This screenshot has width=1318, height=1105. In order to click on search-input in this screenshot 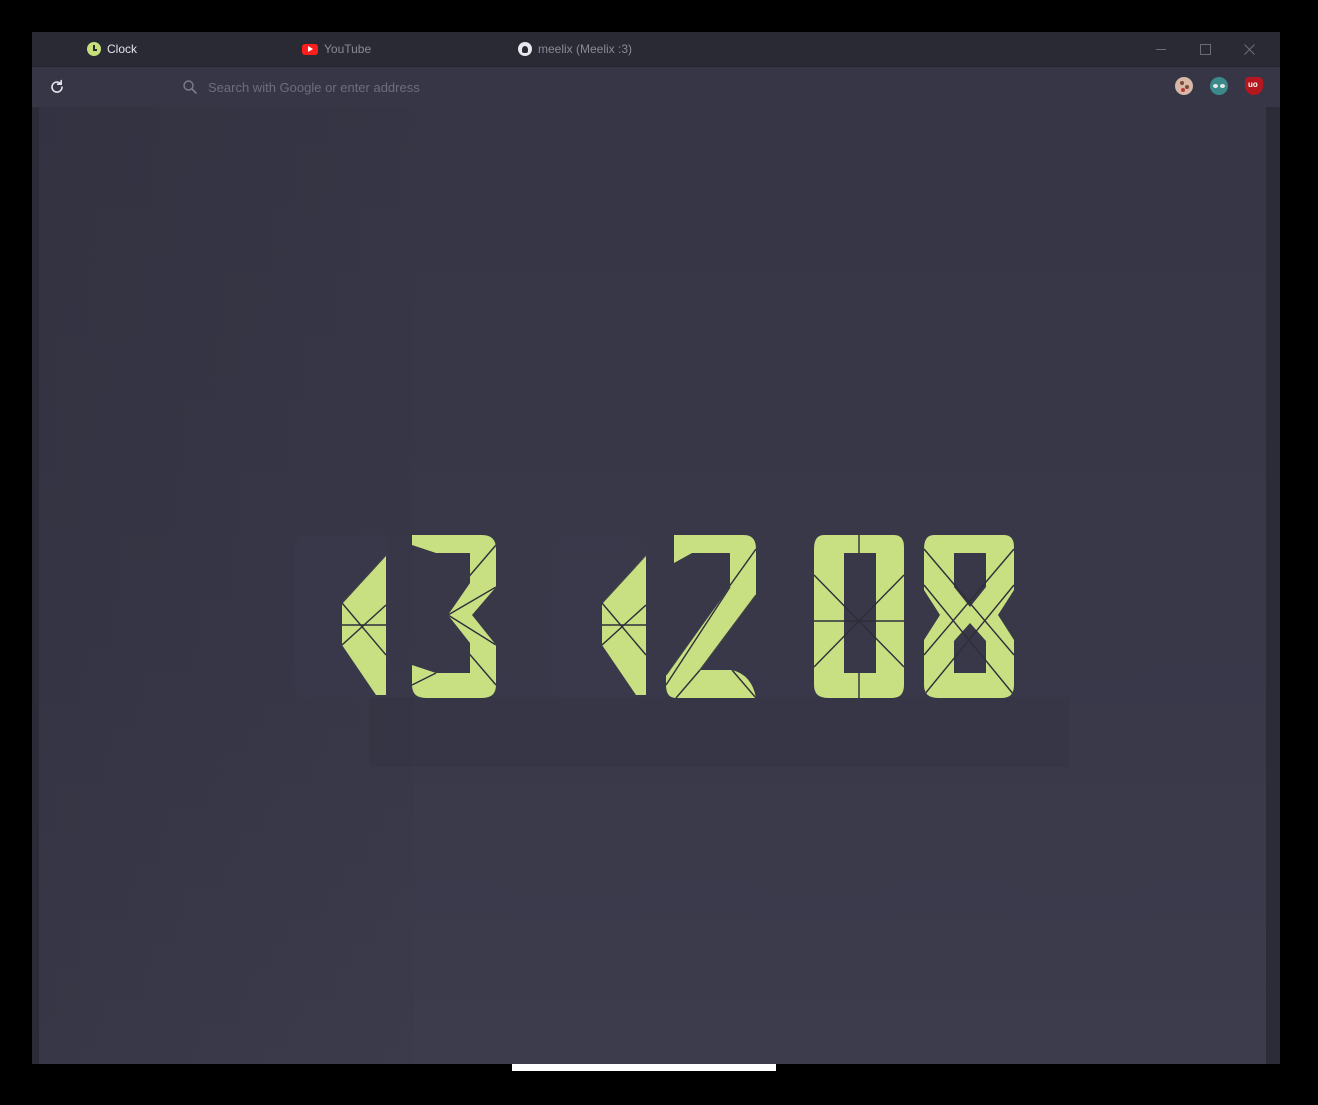, I will do `click(508, 87)`.